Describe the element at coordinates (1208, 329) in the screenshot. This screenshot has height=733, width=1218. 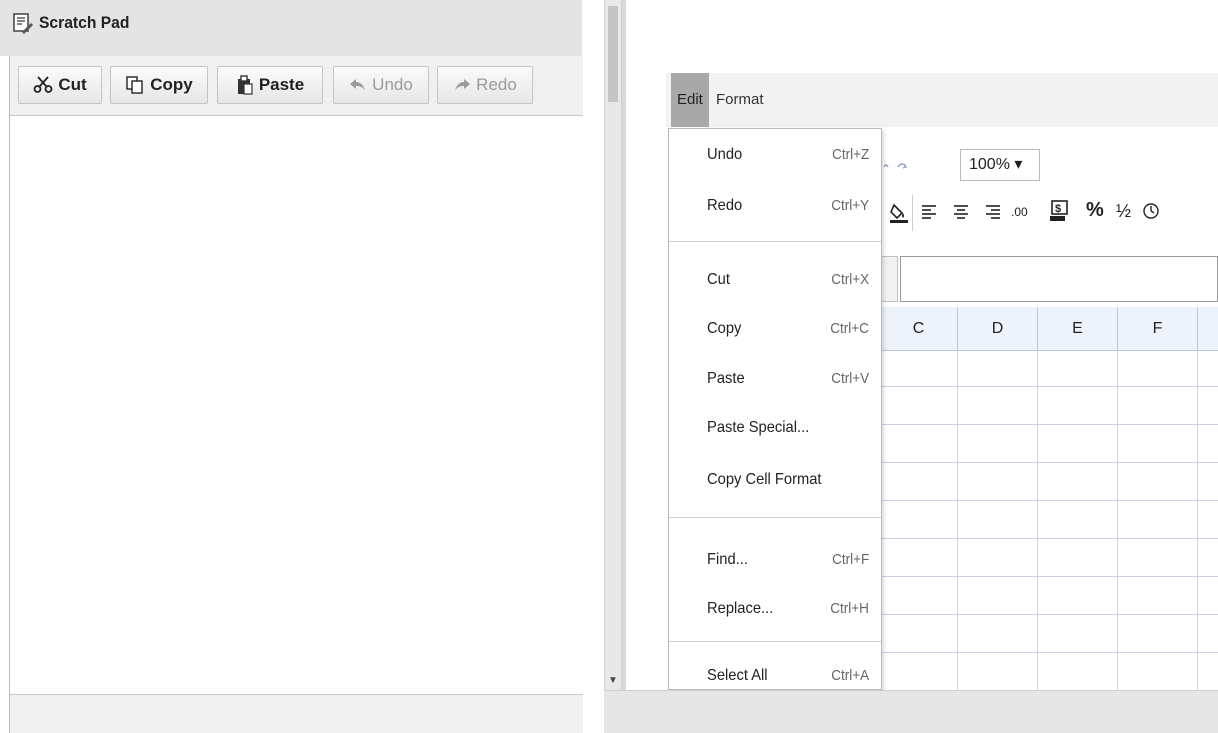
I see `column-header-g` at that location.